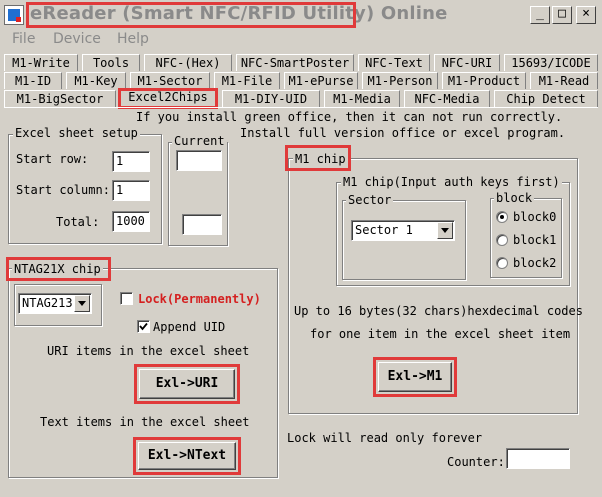 This screenshot has height=497, width=602. I want to click on m1-desc-line-1: Up to 16 bytes(32 chars)hexdecimal codes, so click(438, 311).